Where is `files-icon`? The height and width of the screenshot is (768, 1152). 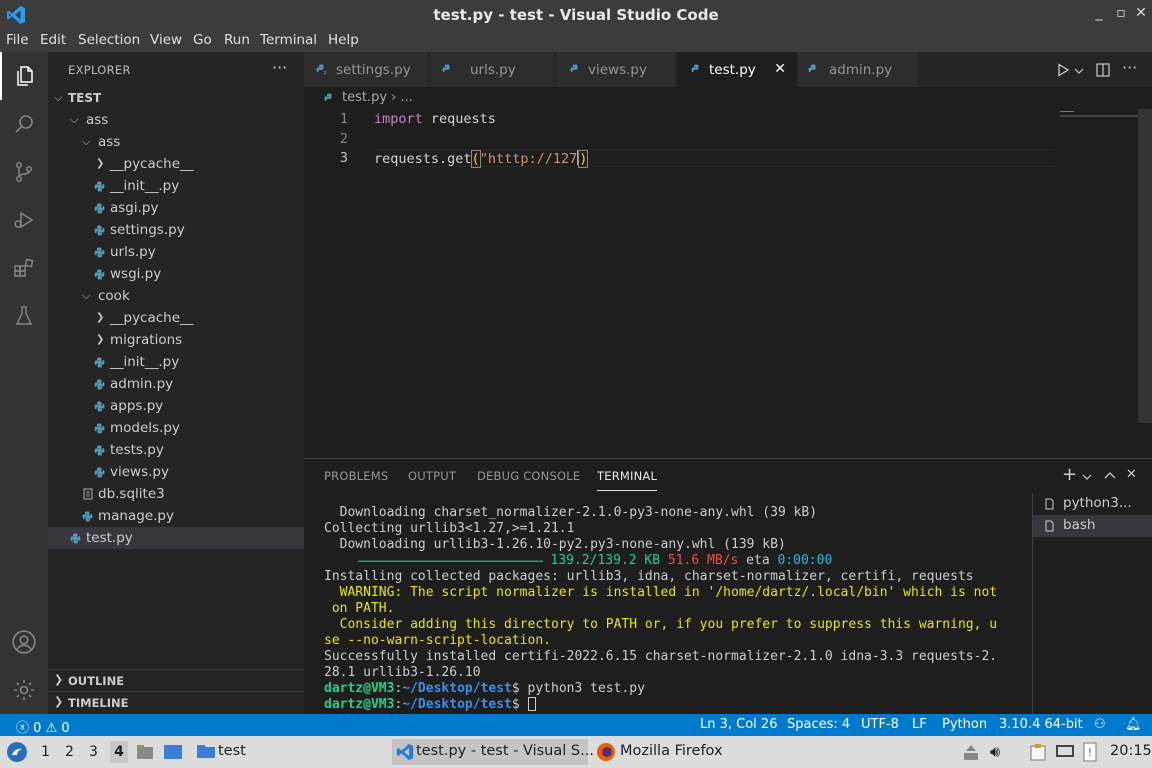
files-icon is located at coordinates (25, 76).